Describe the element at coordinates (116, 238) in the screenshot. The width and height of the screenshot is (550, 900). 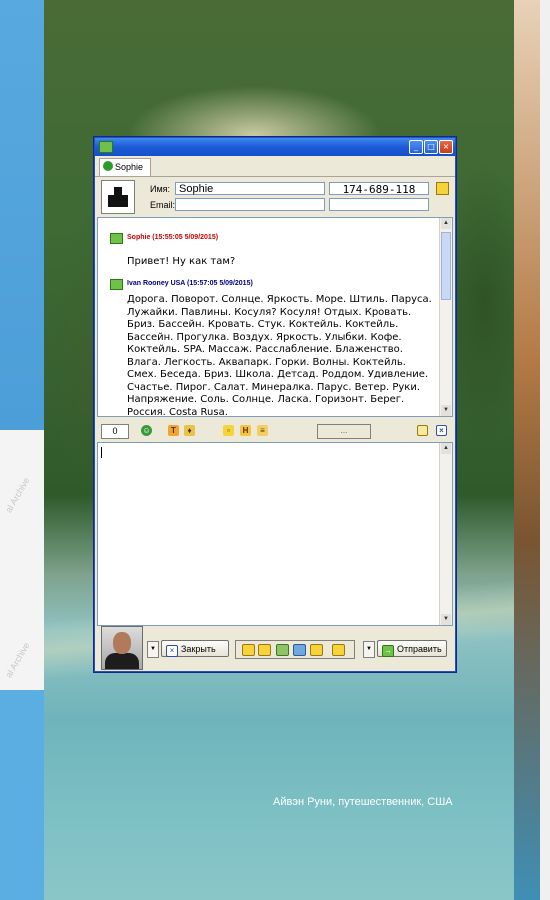
I see `message-icon` at that location.